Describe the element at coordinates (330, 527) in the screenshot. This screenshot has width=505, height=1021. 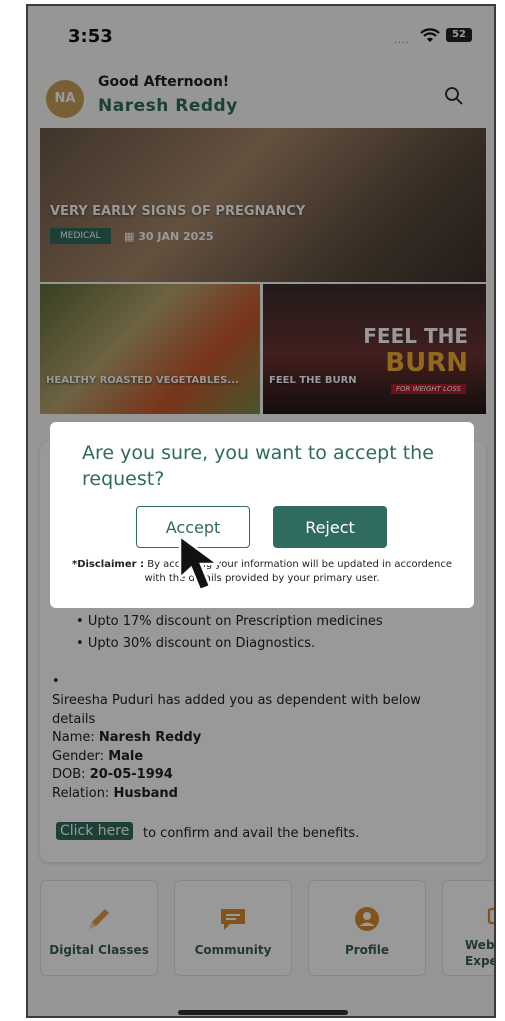
I see `reject-button: Reject` at that location.